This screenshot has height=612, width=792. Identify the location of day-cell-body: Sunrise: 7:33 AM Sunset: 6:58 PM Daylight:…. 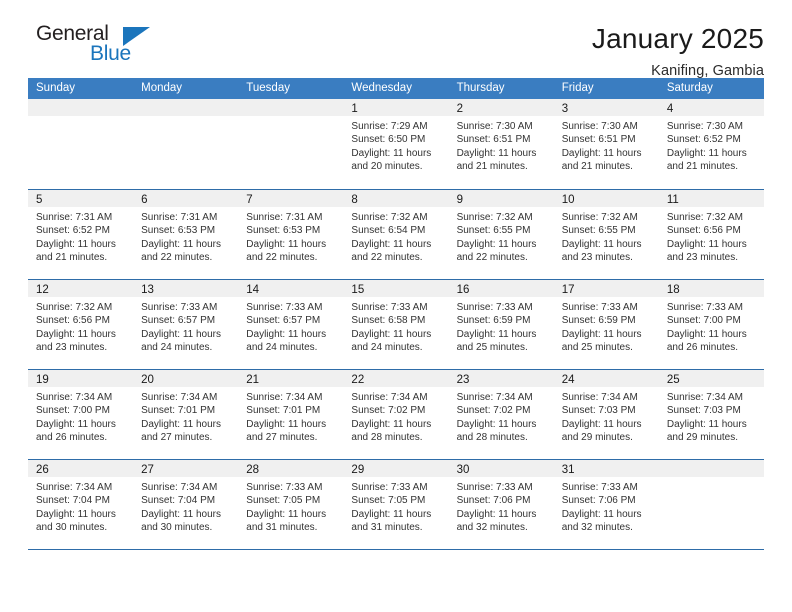
(395, 326).